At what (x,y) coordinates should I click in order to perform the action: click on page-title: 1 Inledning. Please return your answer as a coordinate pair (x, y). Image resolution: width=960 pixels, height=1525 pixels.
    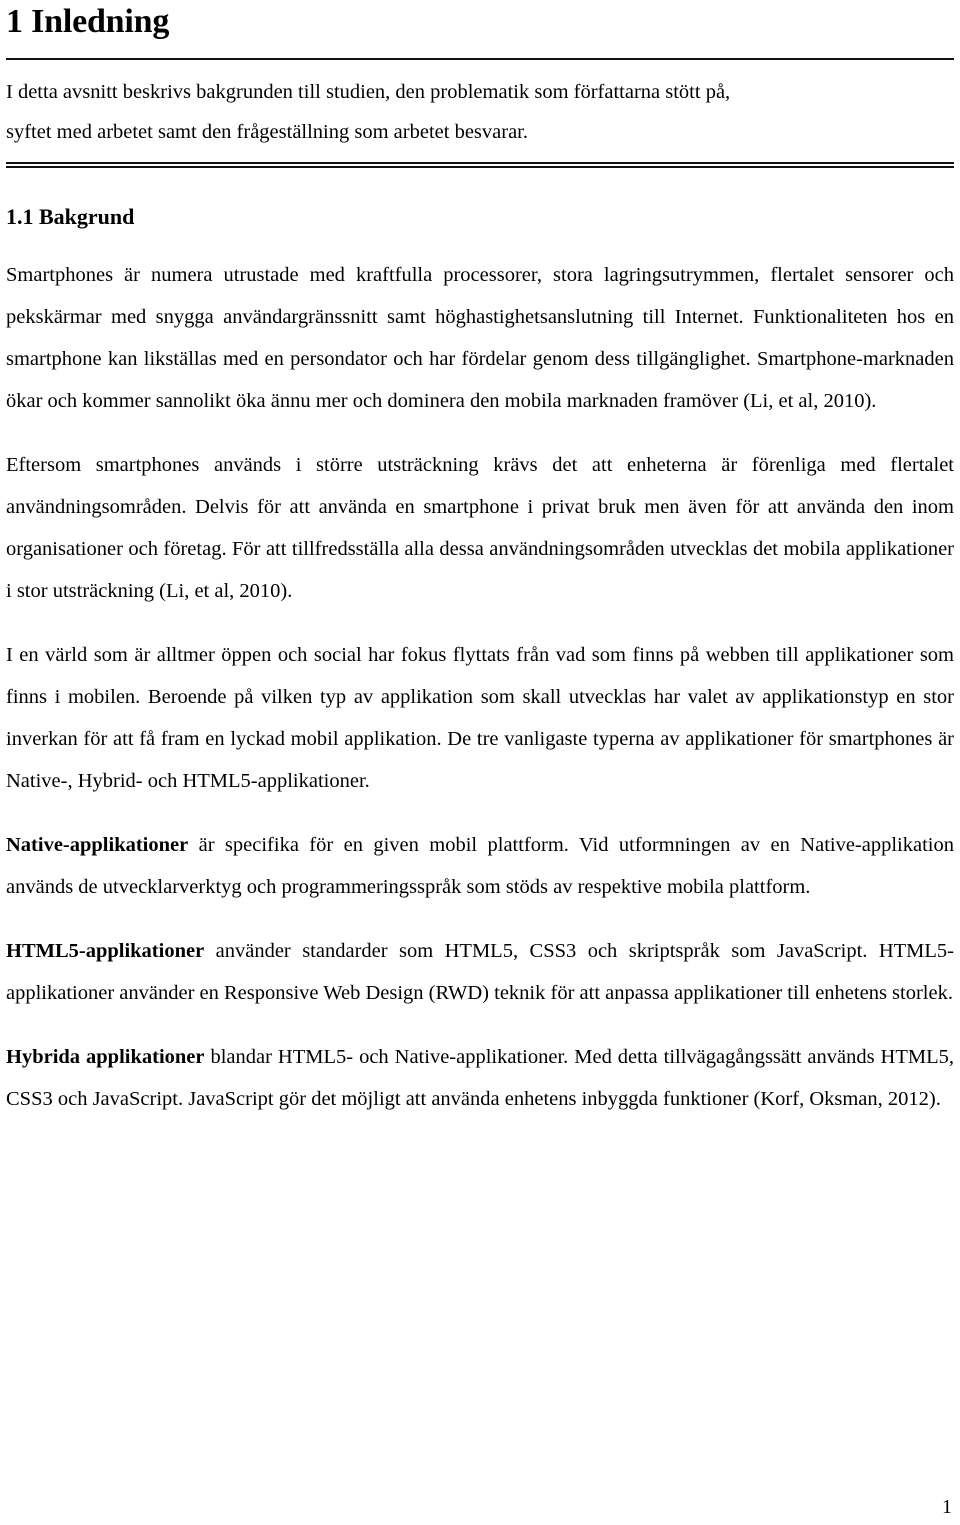
    Looking at the image, I should click on (88, 21).